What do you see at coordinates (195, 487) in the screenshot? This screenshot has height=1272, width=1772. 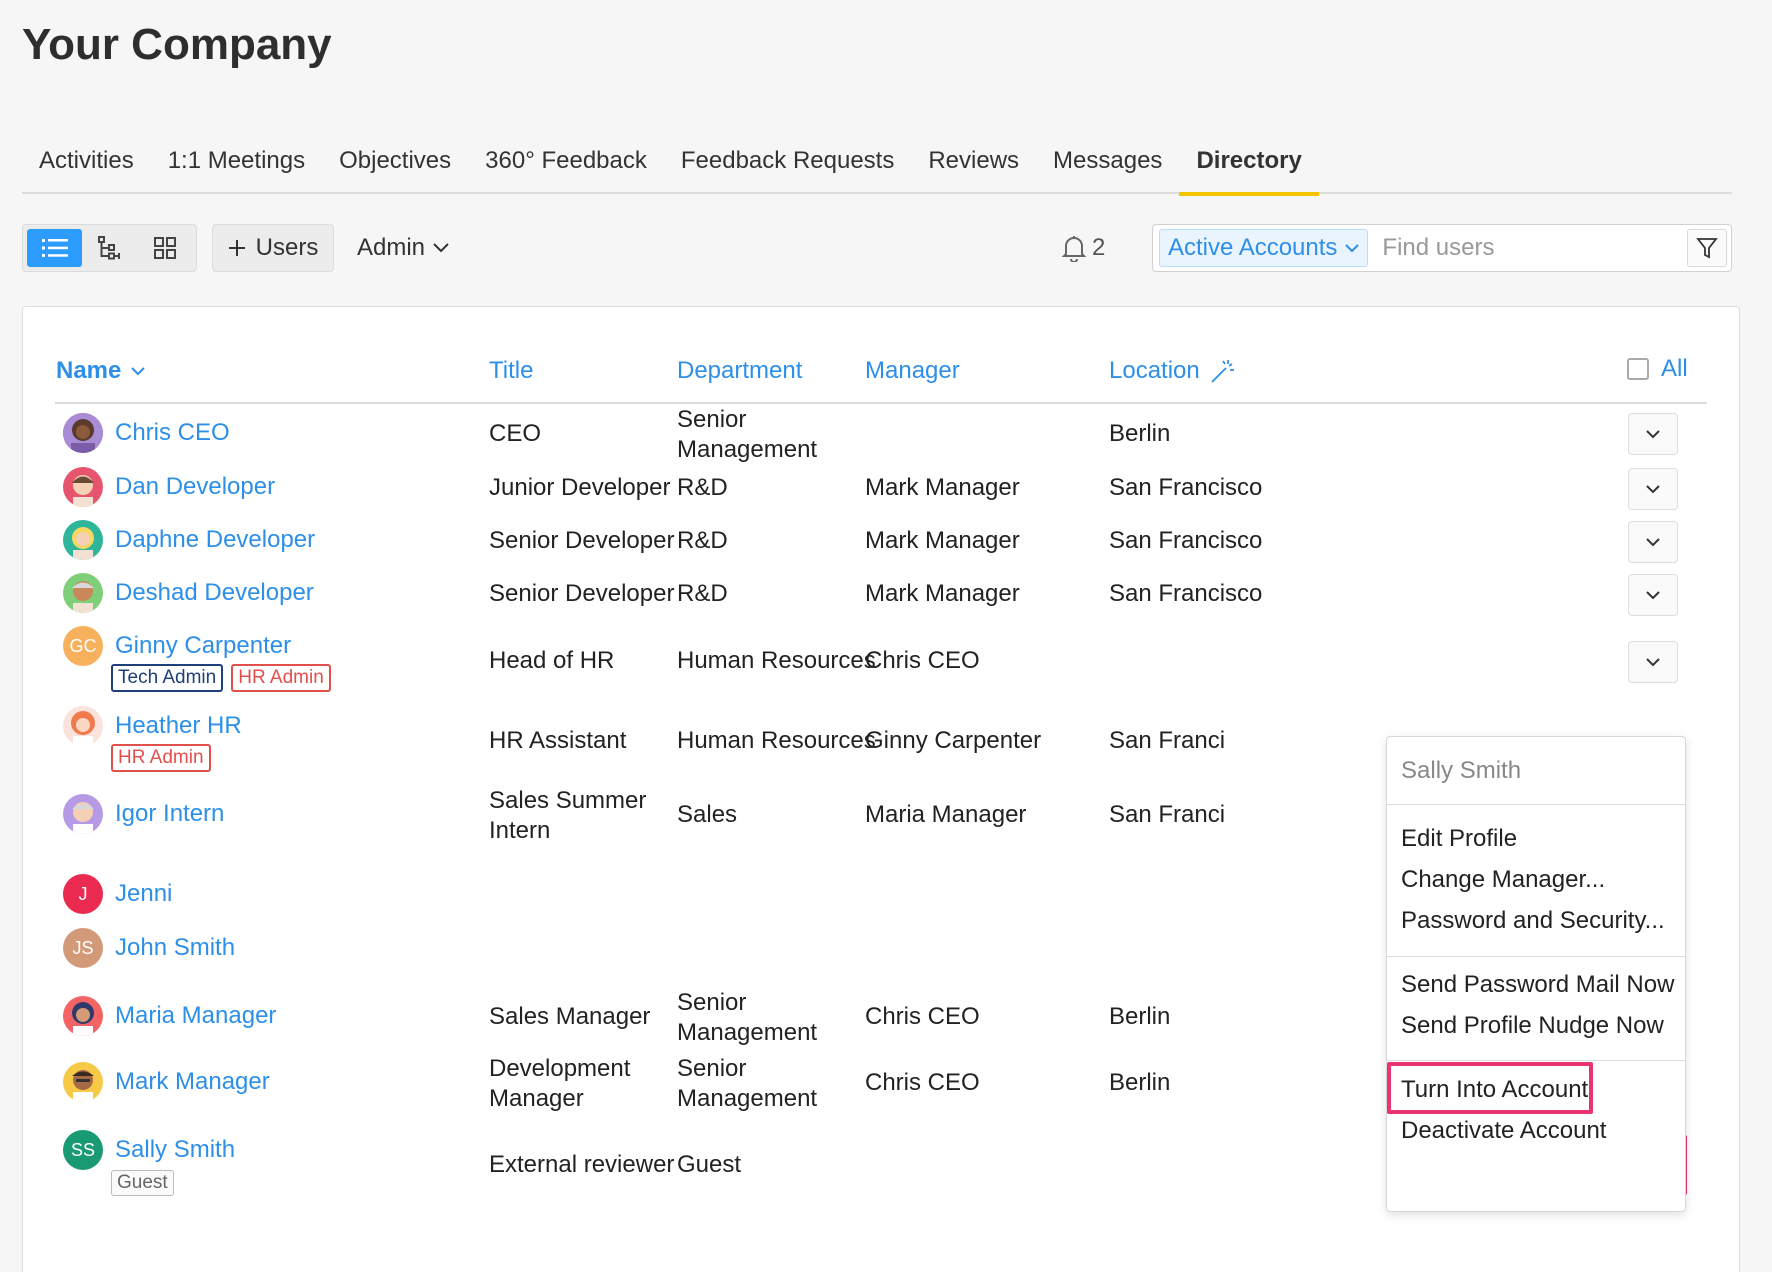 I see `user-name-link: Dan Developer` at bounding box center [195, 487].